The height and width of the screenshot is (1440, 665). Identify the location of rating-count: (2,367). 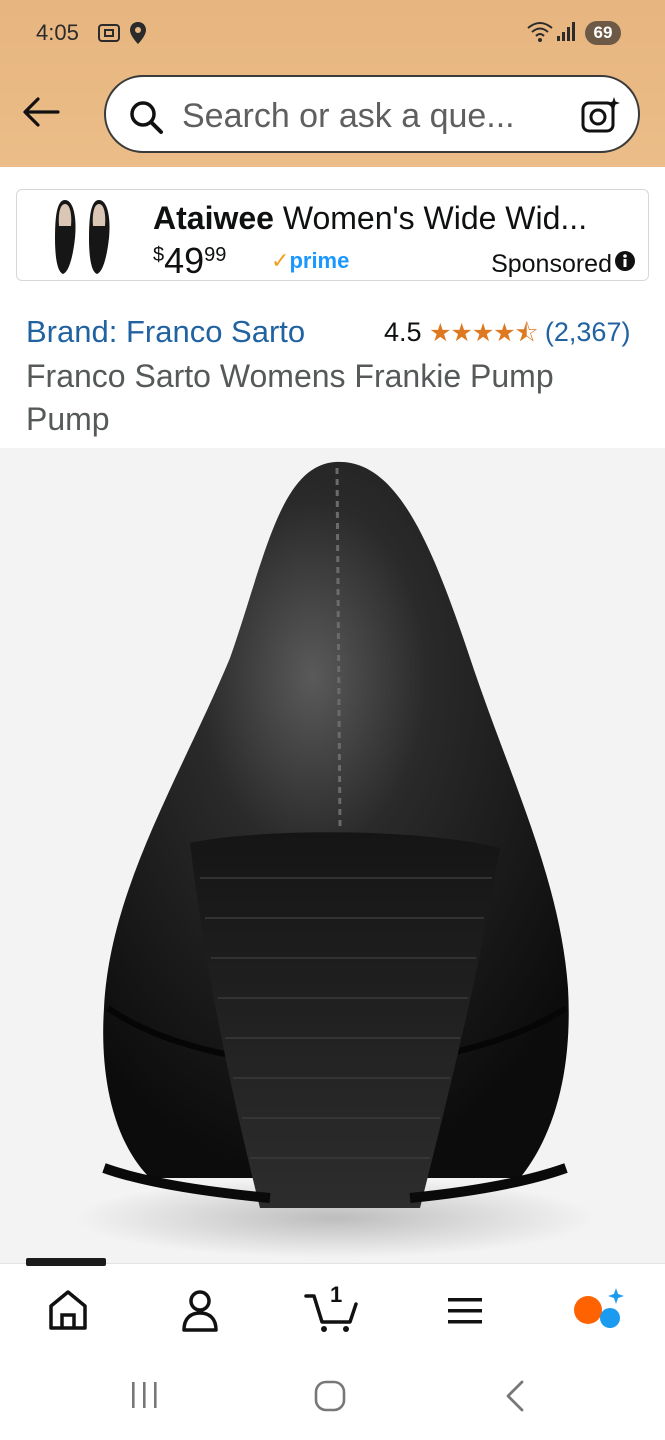
(588, 332).